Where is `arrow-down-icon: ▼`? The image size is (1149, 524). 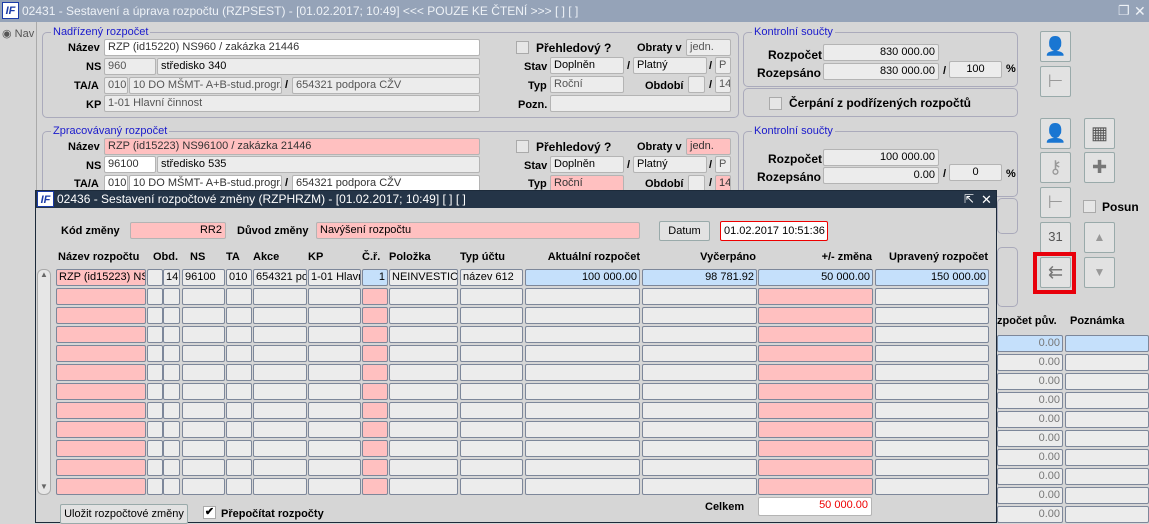 arrow-down-icon: ▼ is located at coordinates (1099, 272).